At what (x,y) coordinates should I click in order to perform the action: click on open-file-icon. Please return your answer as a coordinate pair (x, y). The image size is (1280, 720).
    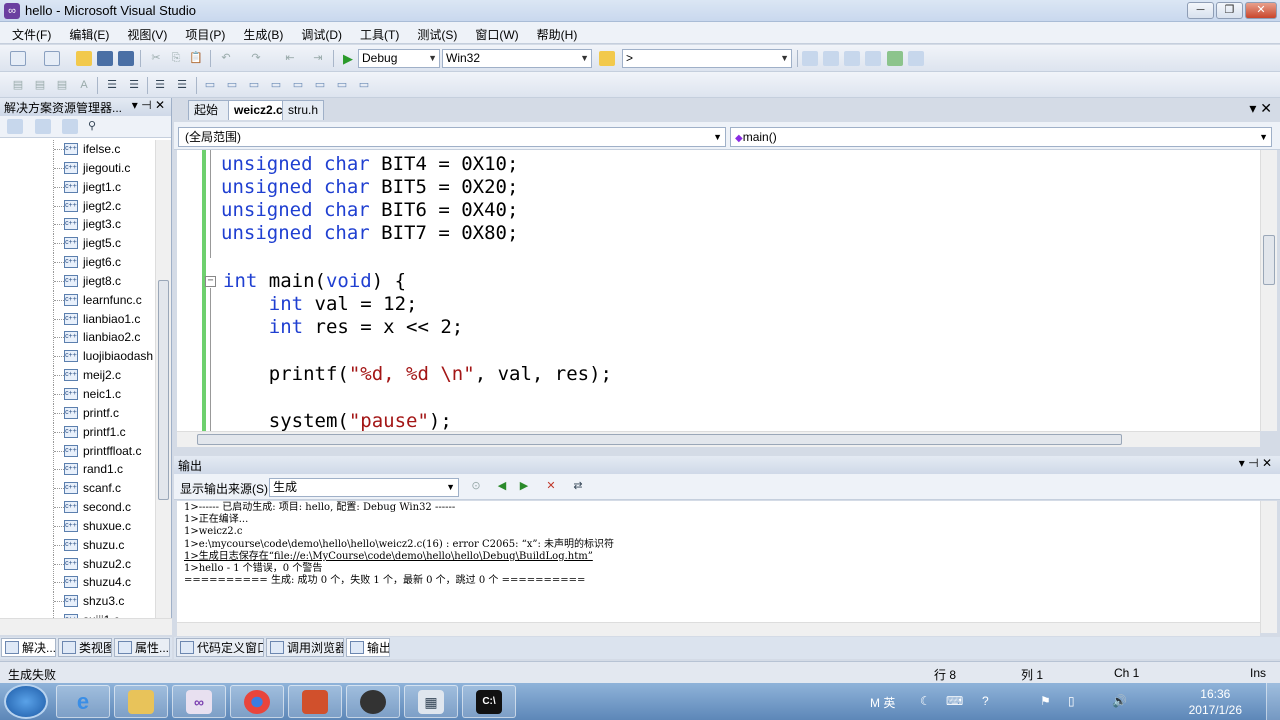
    Looking at the image, I should click on (84, 58).